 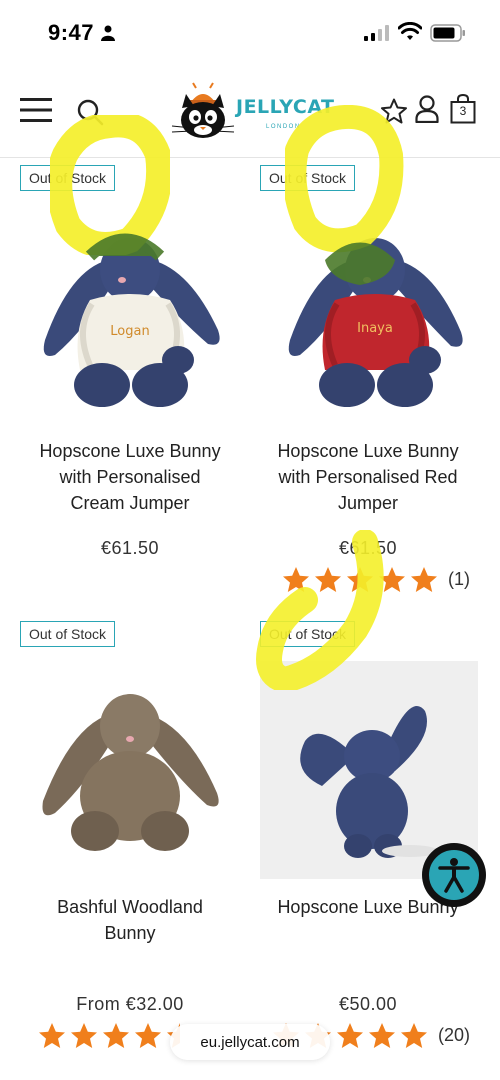 What do you see at coordinates (130, 933) in the screenshot?
I see `product-name-line: Bunny` at bounding box center [130, 933].